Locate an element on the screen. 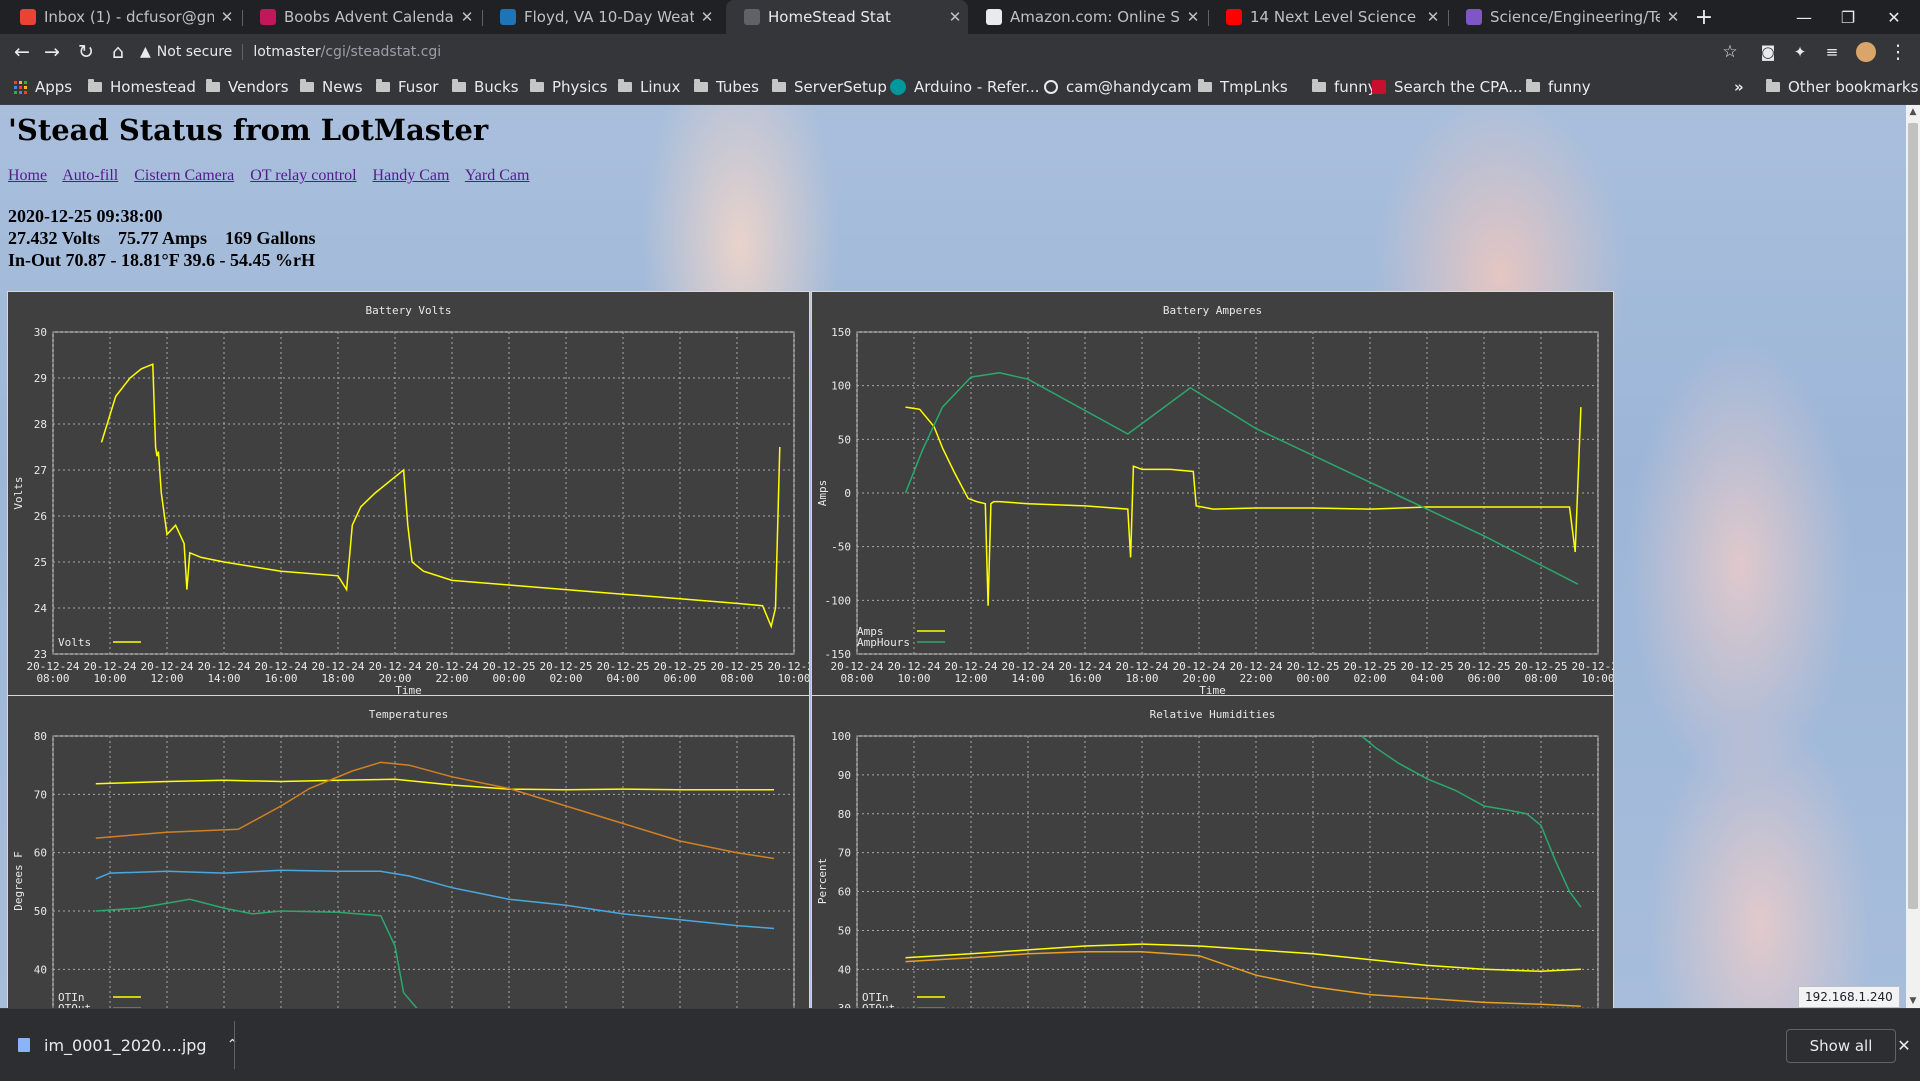 This screenshot has width=1920, height=1081. download-item: im_0001_2020....jpg ⌃ is located at coordinates (128, 1045).